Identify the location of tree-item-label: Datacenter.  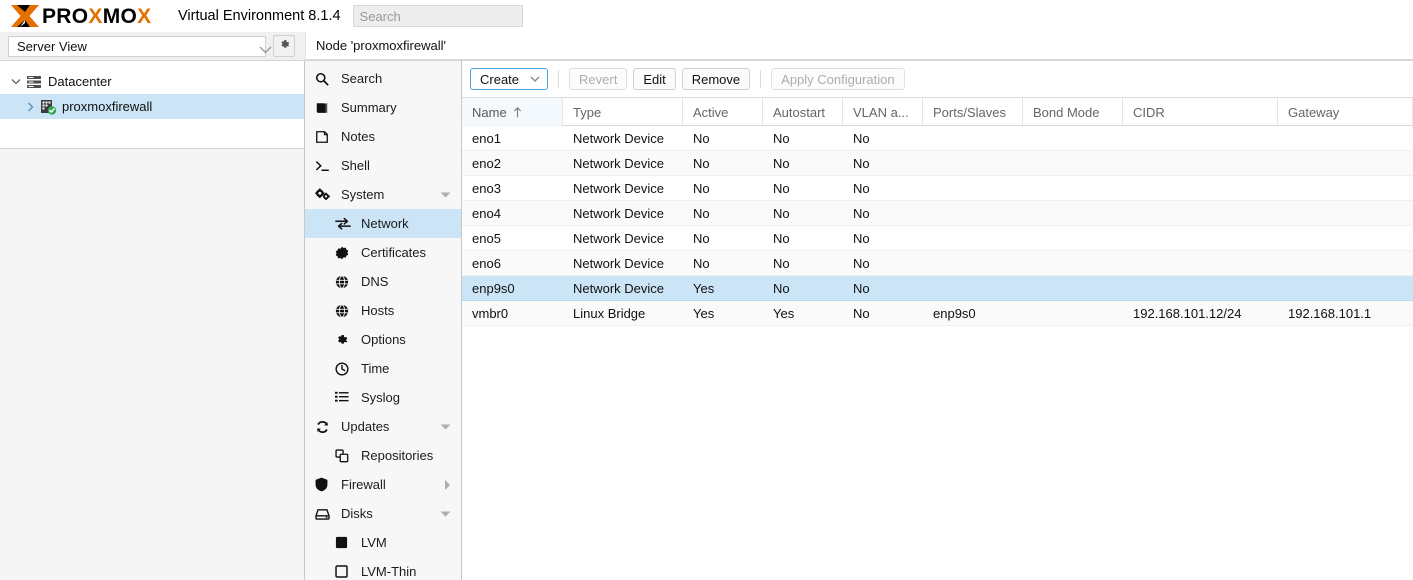
(80, 81).